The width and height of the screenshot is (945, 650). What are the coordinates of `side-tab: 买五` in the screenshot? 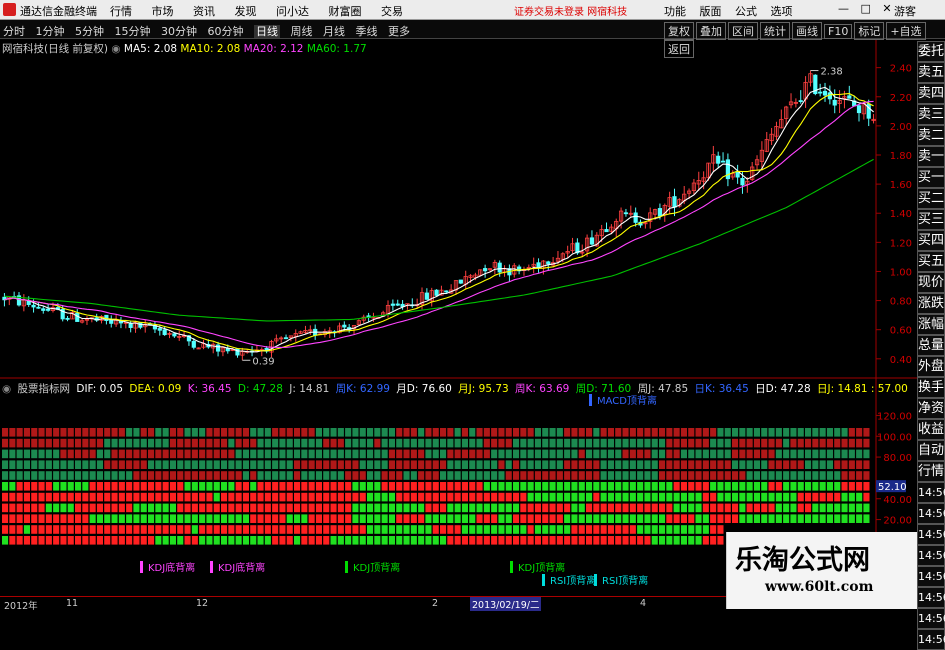 It's located at (931, 261).